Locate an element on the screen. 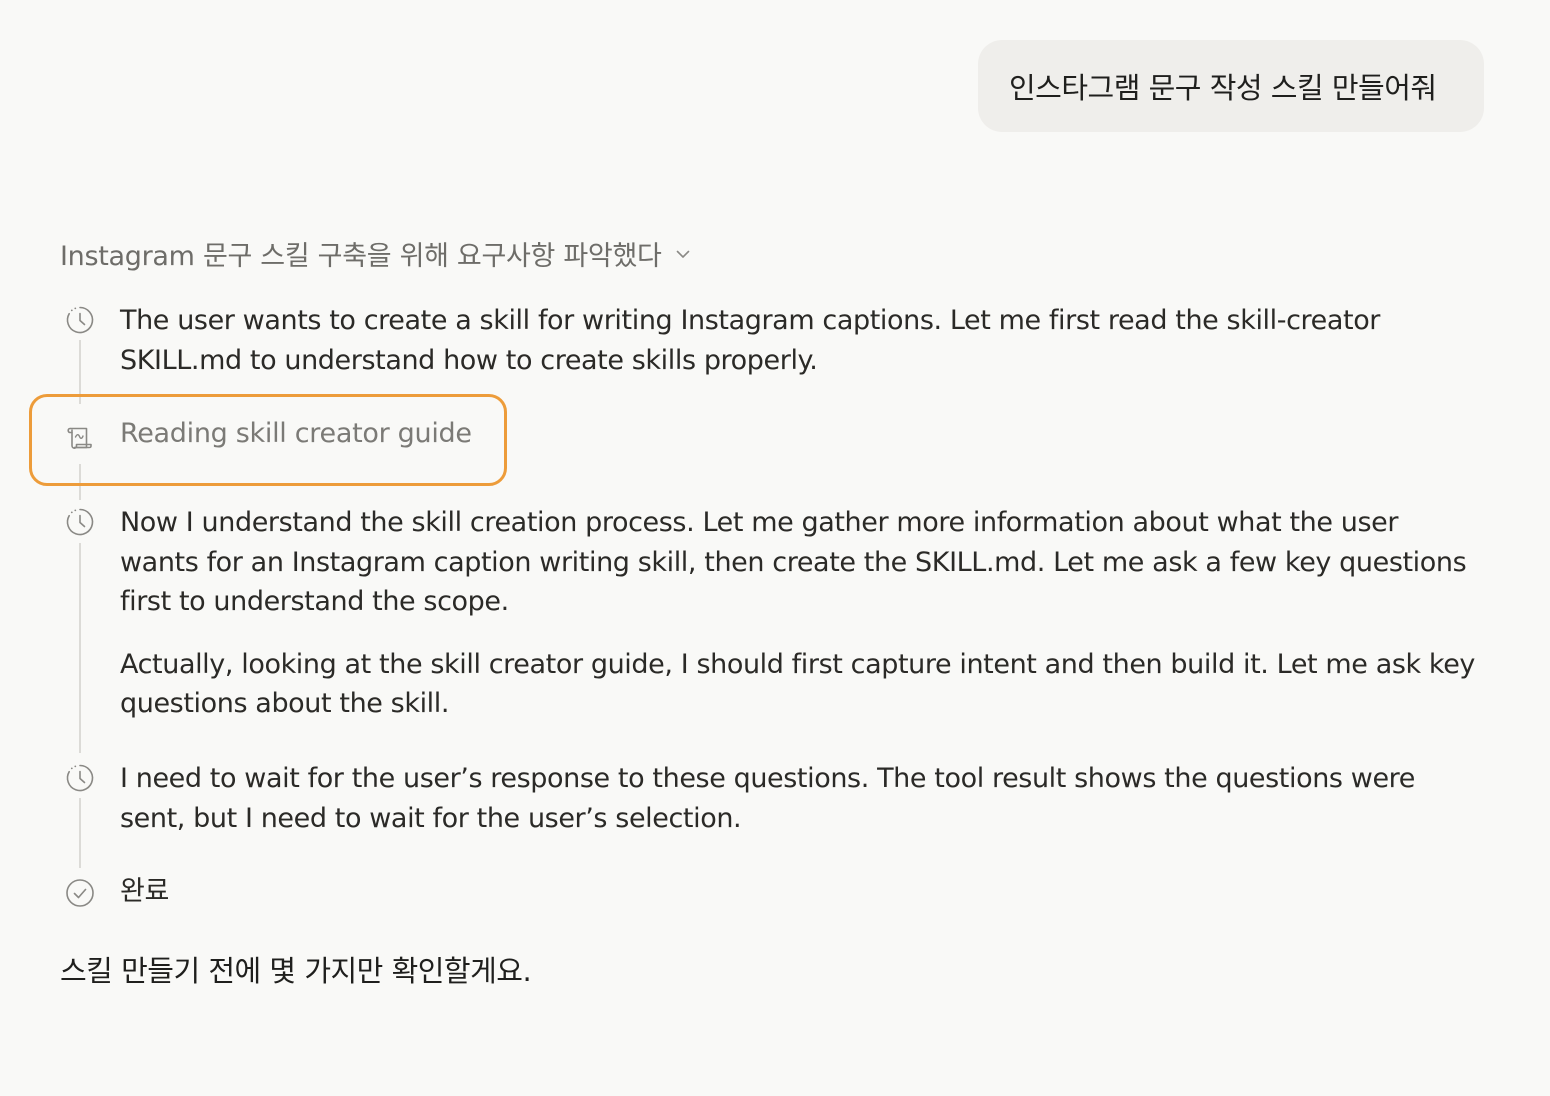 The image size is (1550, 1096). thinking-summary-text: Instagram 문구 스킬 구축을 위해 요구사항 파악했다 is located at coordinates (361, 256).